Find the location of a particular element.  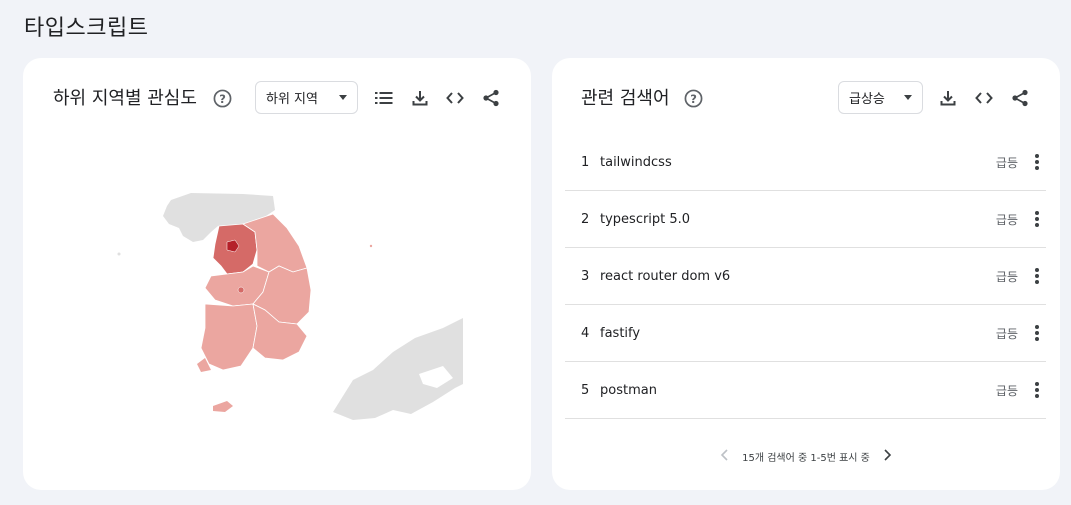

rank: 5 is located at coordinates (585, 390).